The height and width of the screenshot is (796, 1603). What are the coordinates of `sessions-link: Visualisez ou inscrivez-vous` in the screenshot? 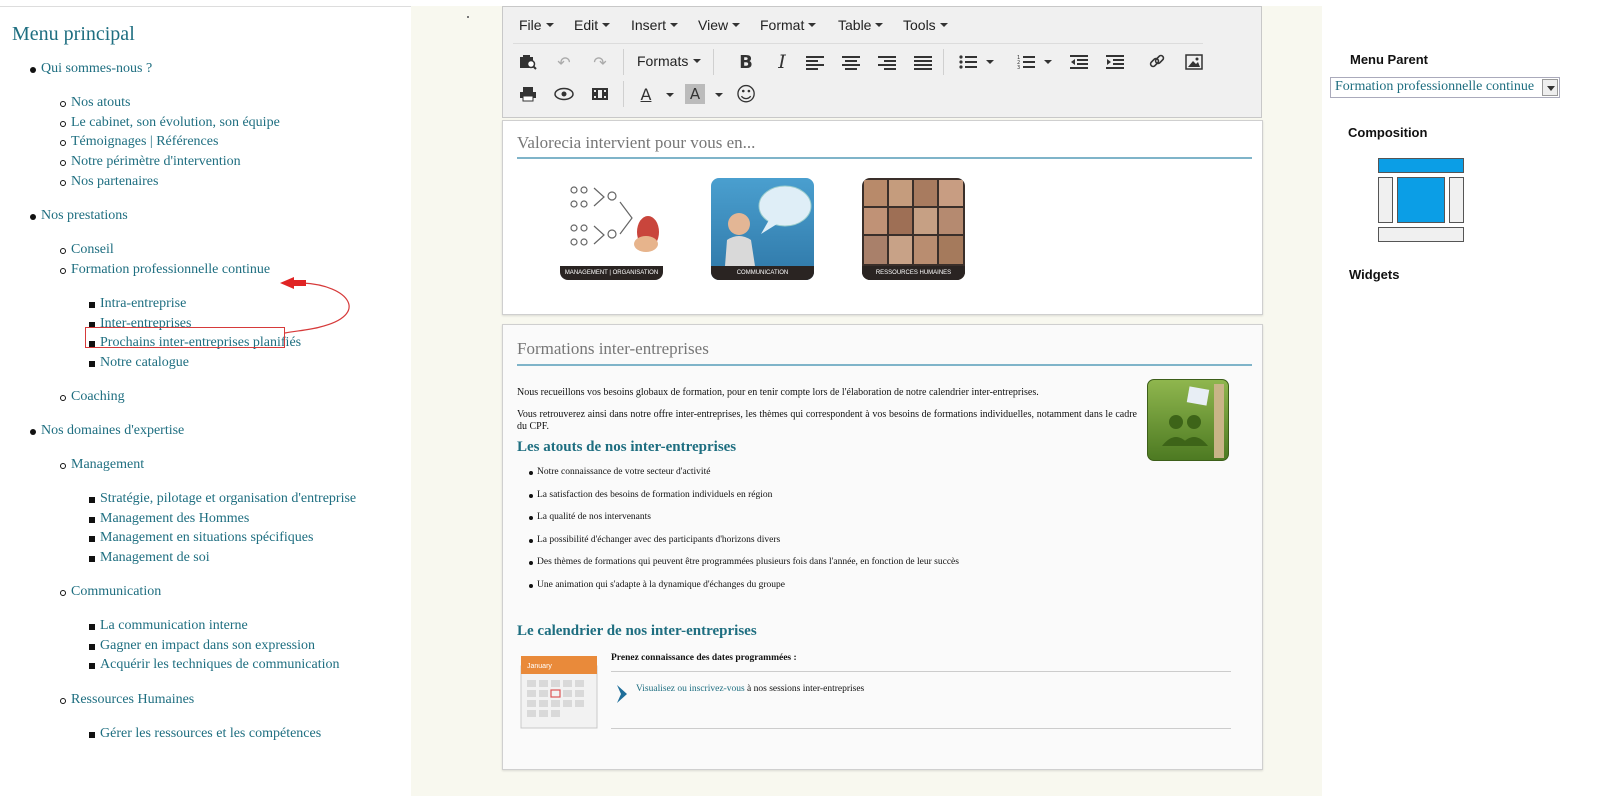 It's located at (690, 689).